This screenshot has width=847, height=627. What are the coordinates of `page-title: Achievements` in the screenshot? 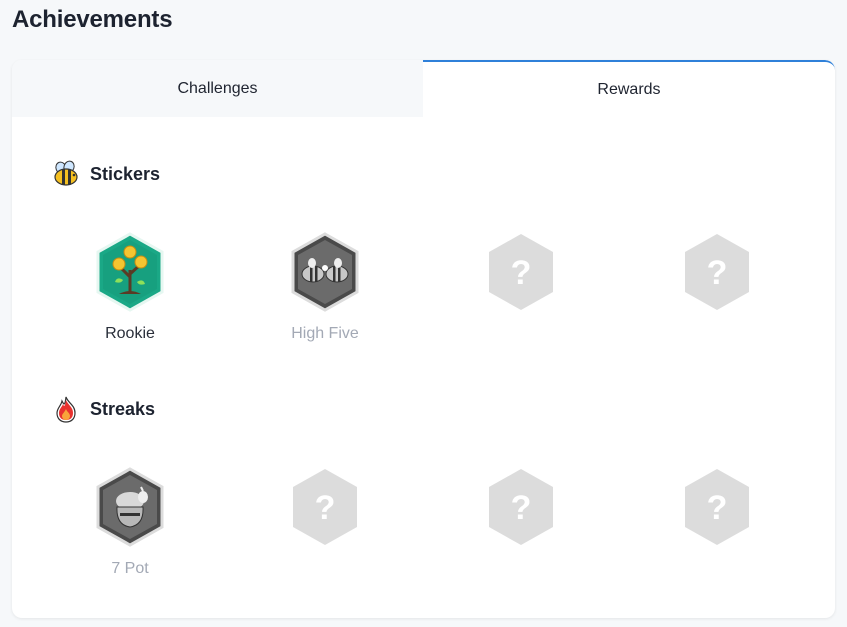 It's located at (92, 19).